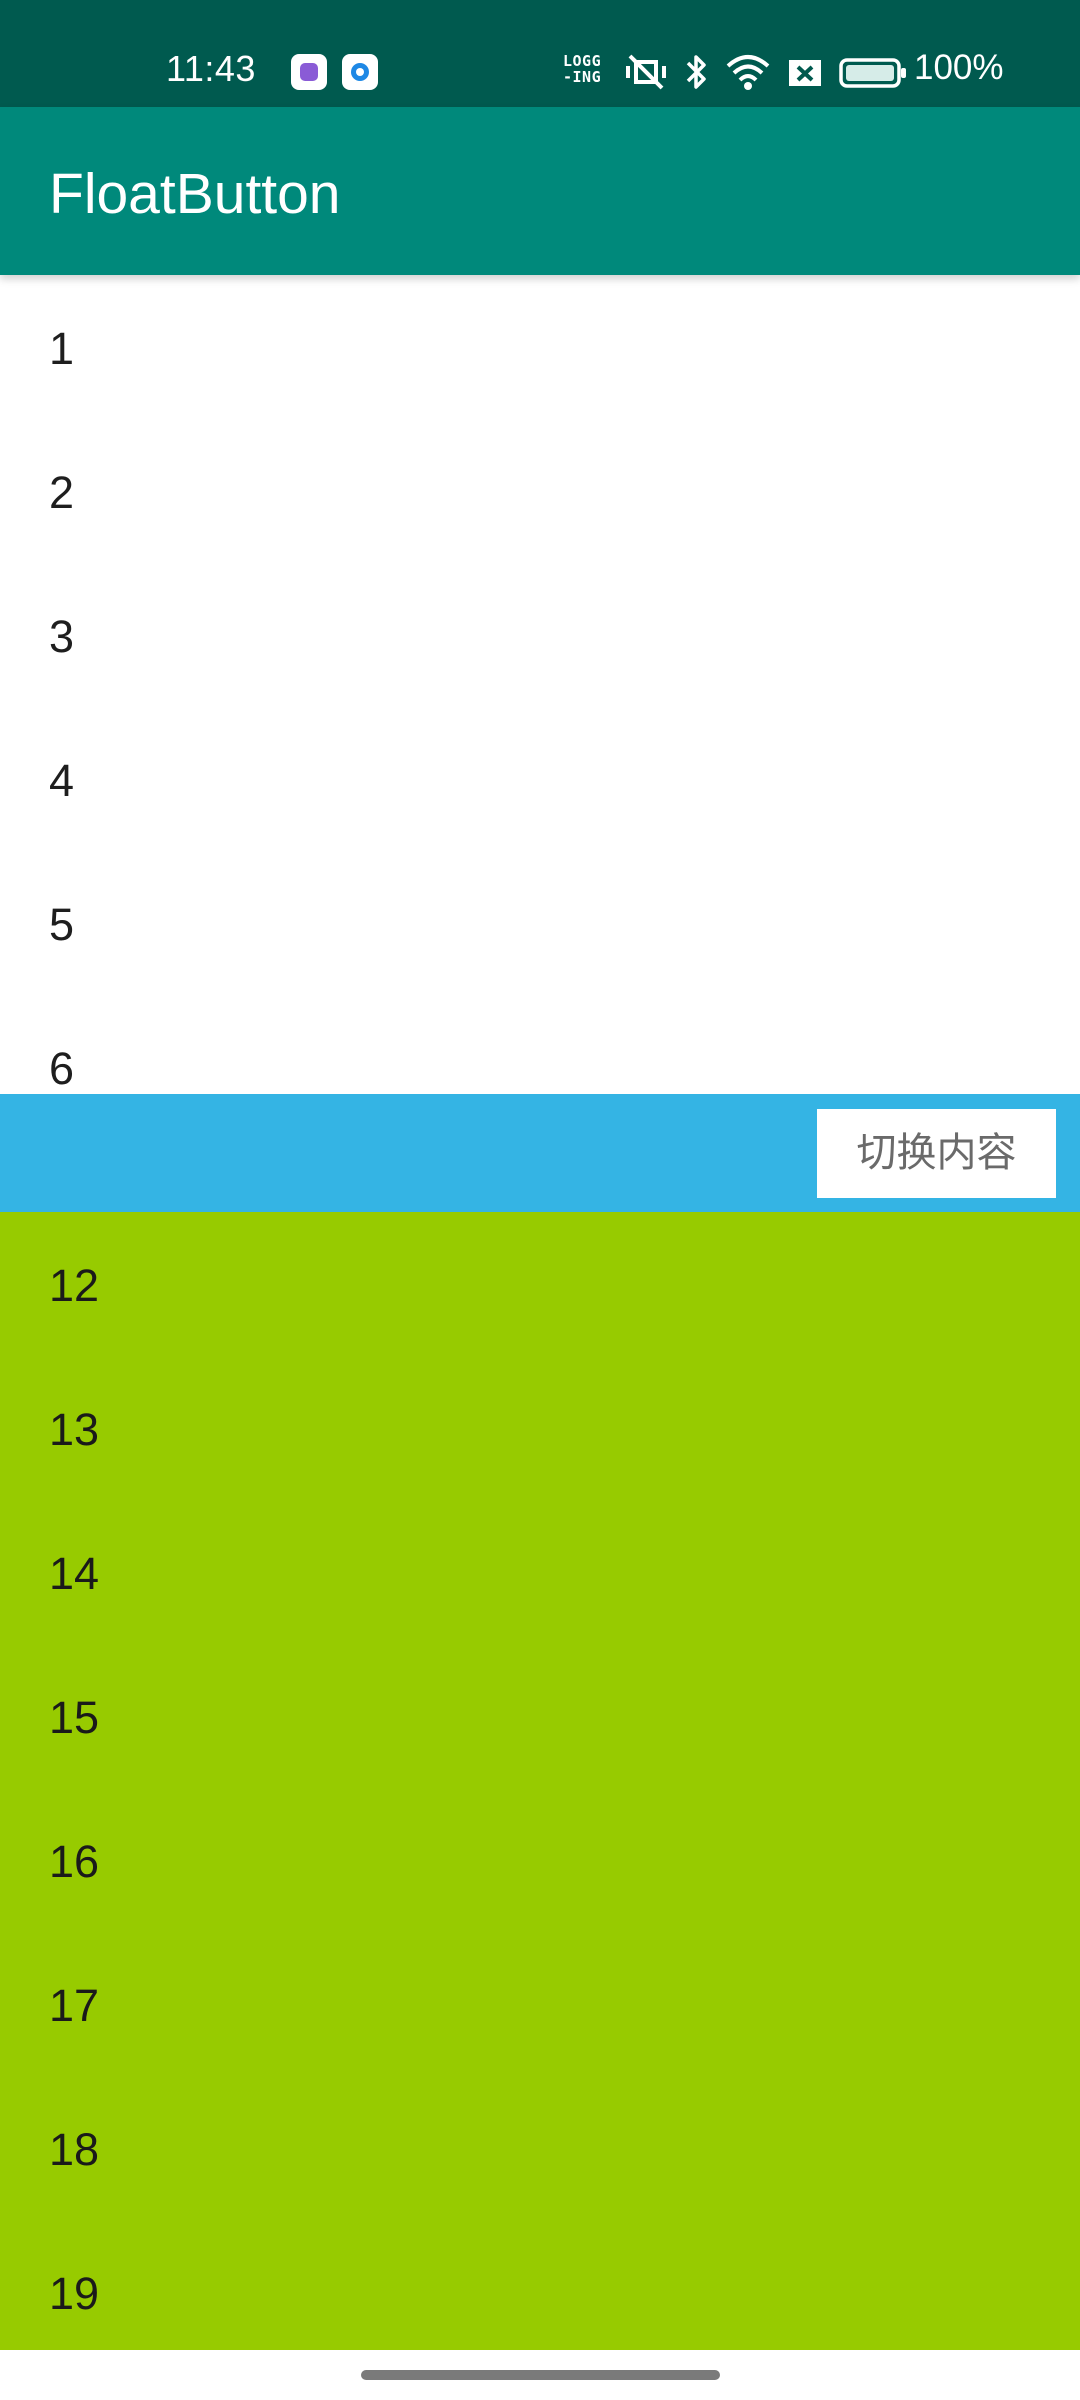 The height and width of the screenshot is (2400, 1080). Describe the element at coordinates (540, 491) in the screenshot. I see `list-item: 2` at that location.